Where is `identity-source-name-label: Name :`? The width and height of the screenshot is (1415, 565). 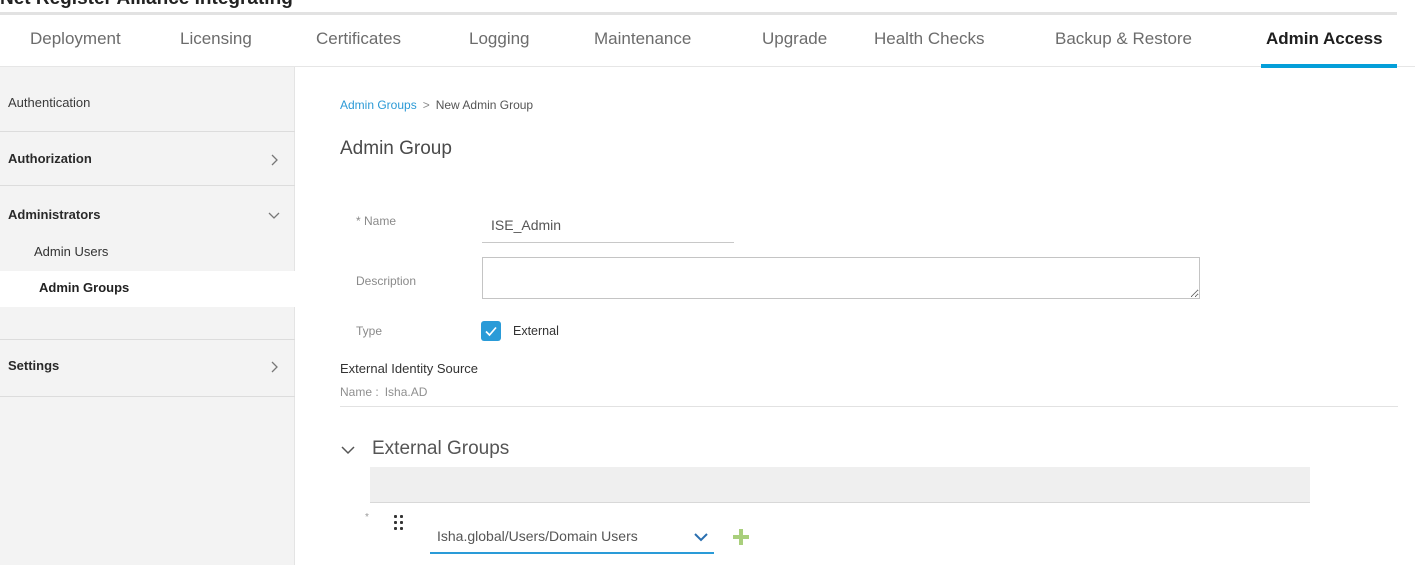
identity-source-name-label: Name : is located at coordinates (359, 392).